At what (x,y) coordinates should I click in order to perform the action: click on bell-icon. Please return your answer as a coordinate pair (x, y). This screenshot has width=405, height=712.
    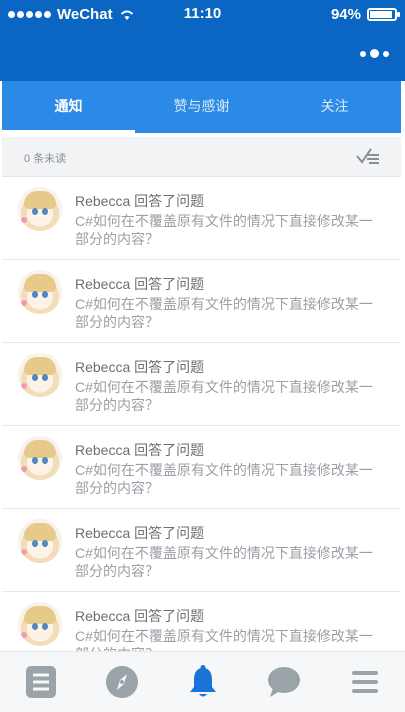
    Looking at the image, I should click on (202, 681).